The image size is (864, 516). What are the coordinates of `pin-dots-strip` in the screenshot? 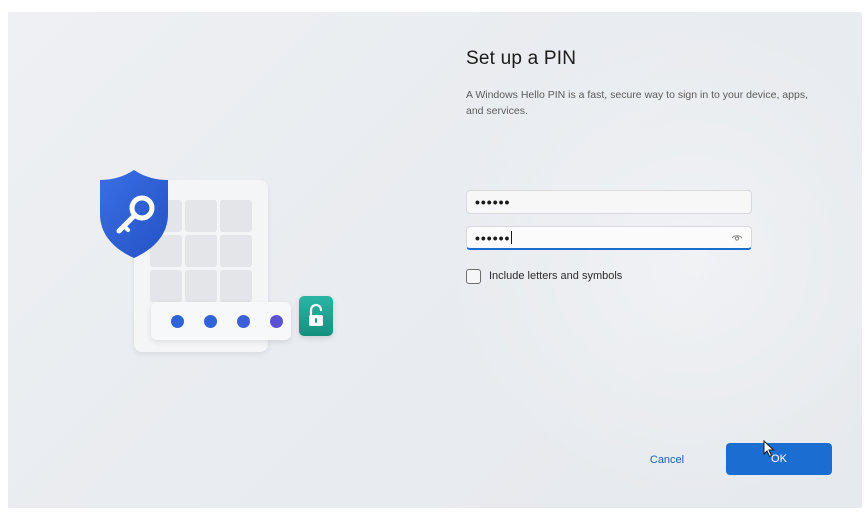 It's located at (221, 321).